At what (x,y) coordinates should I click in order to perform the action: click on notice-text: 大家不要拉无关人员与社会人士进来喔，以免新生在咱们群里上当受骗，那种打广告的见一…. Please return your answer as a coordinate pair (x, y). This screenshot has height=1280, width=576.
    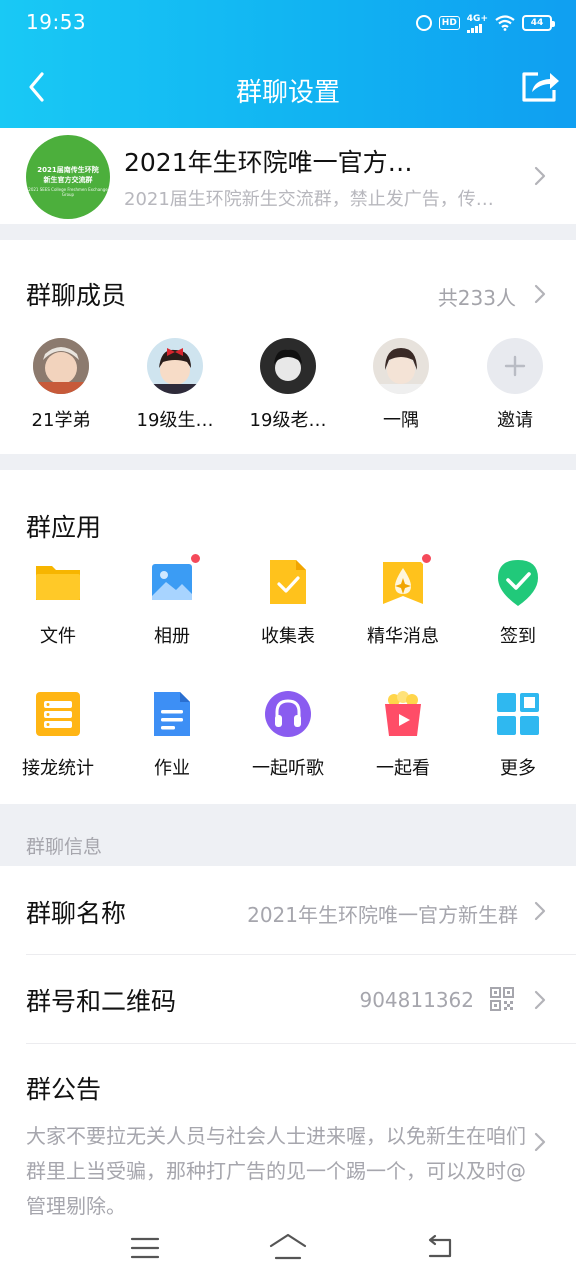
    Looking at the image, I should click on (276, 1171).